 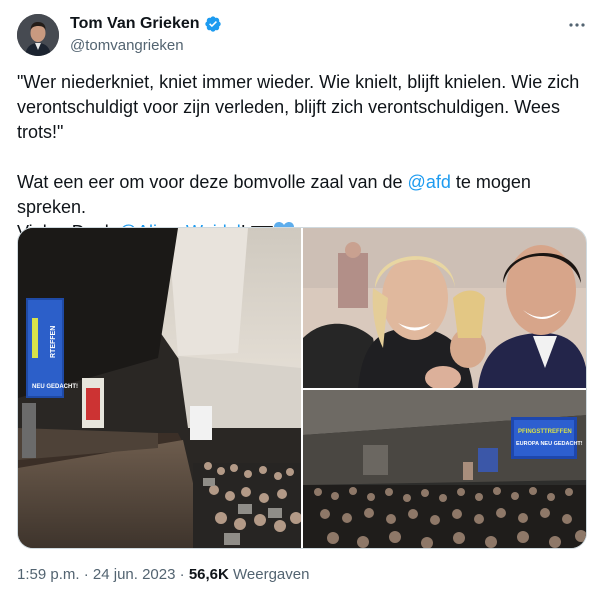 I want to click on hall-screen-text: PFINGSTTREFFEN, so click(x=545, y=432).